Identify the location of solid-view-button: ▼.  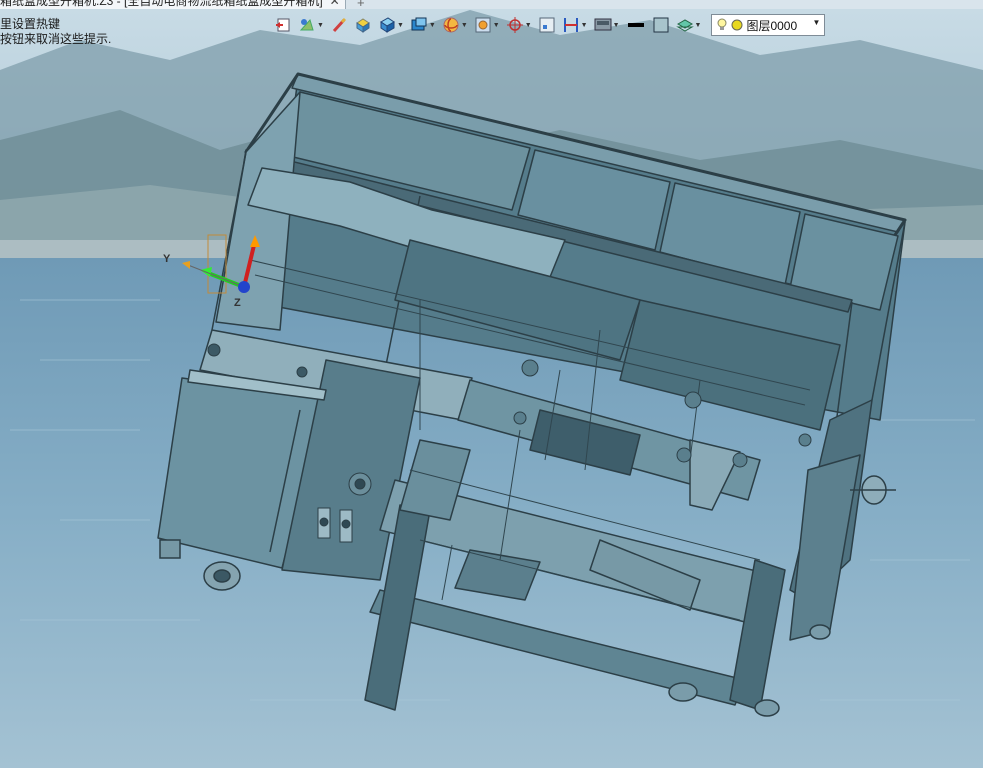
(423, 25).